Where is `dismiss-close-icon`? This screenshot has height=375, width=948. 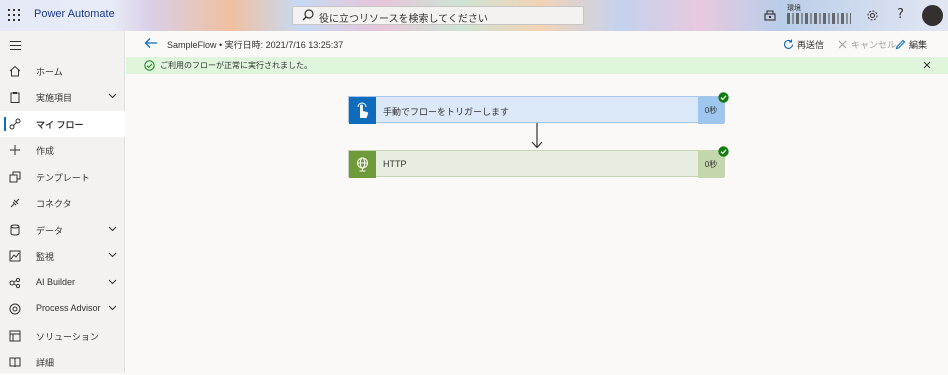
dismiss-close-icon is located at coordinates (927, 65).